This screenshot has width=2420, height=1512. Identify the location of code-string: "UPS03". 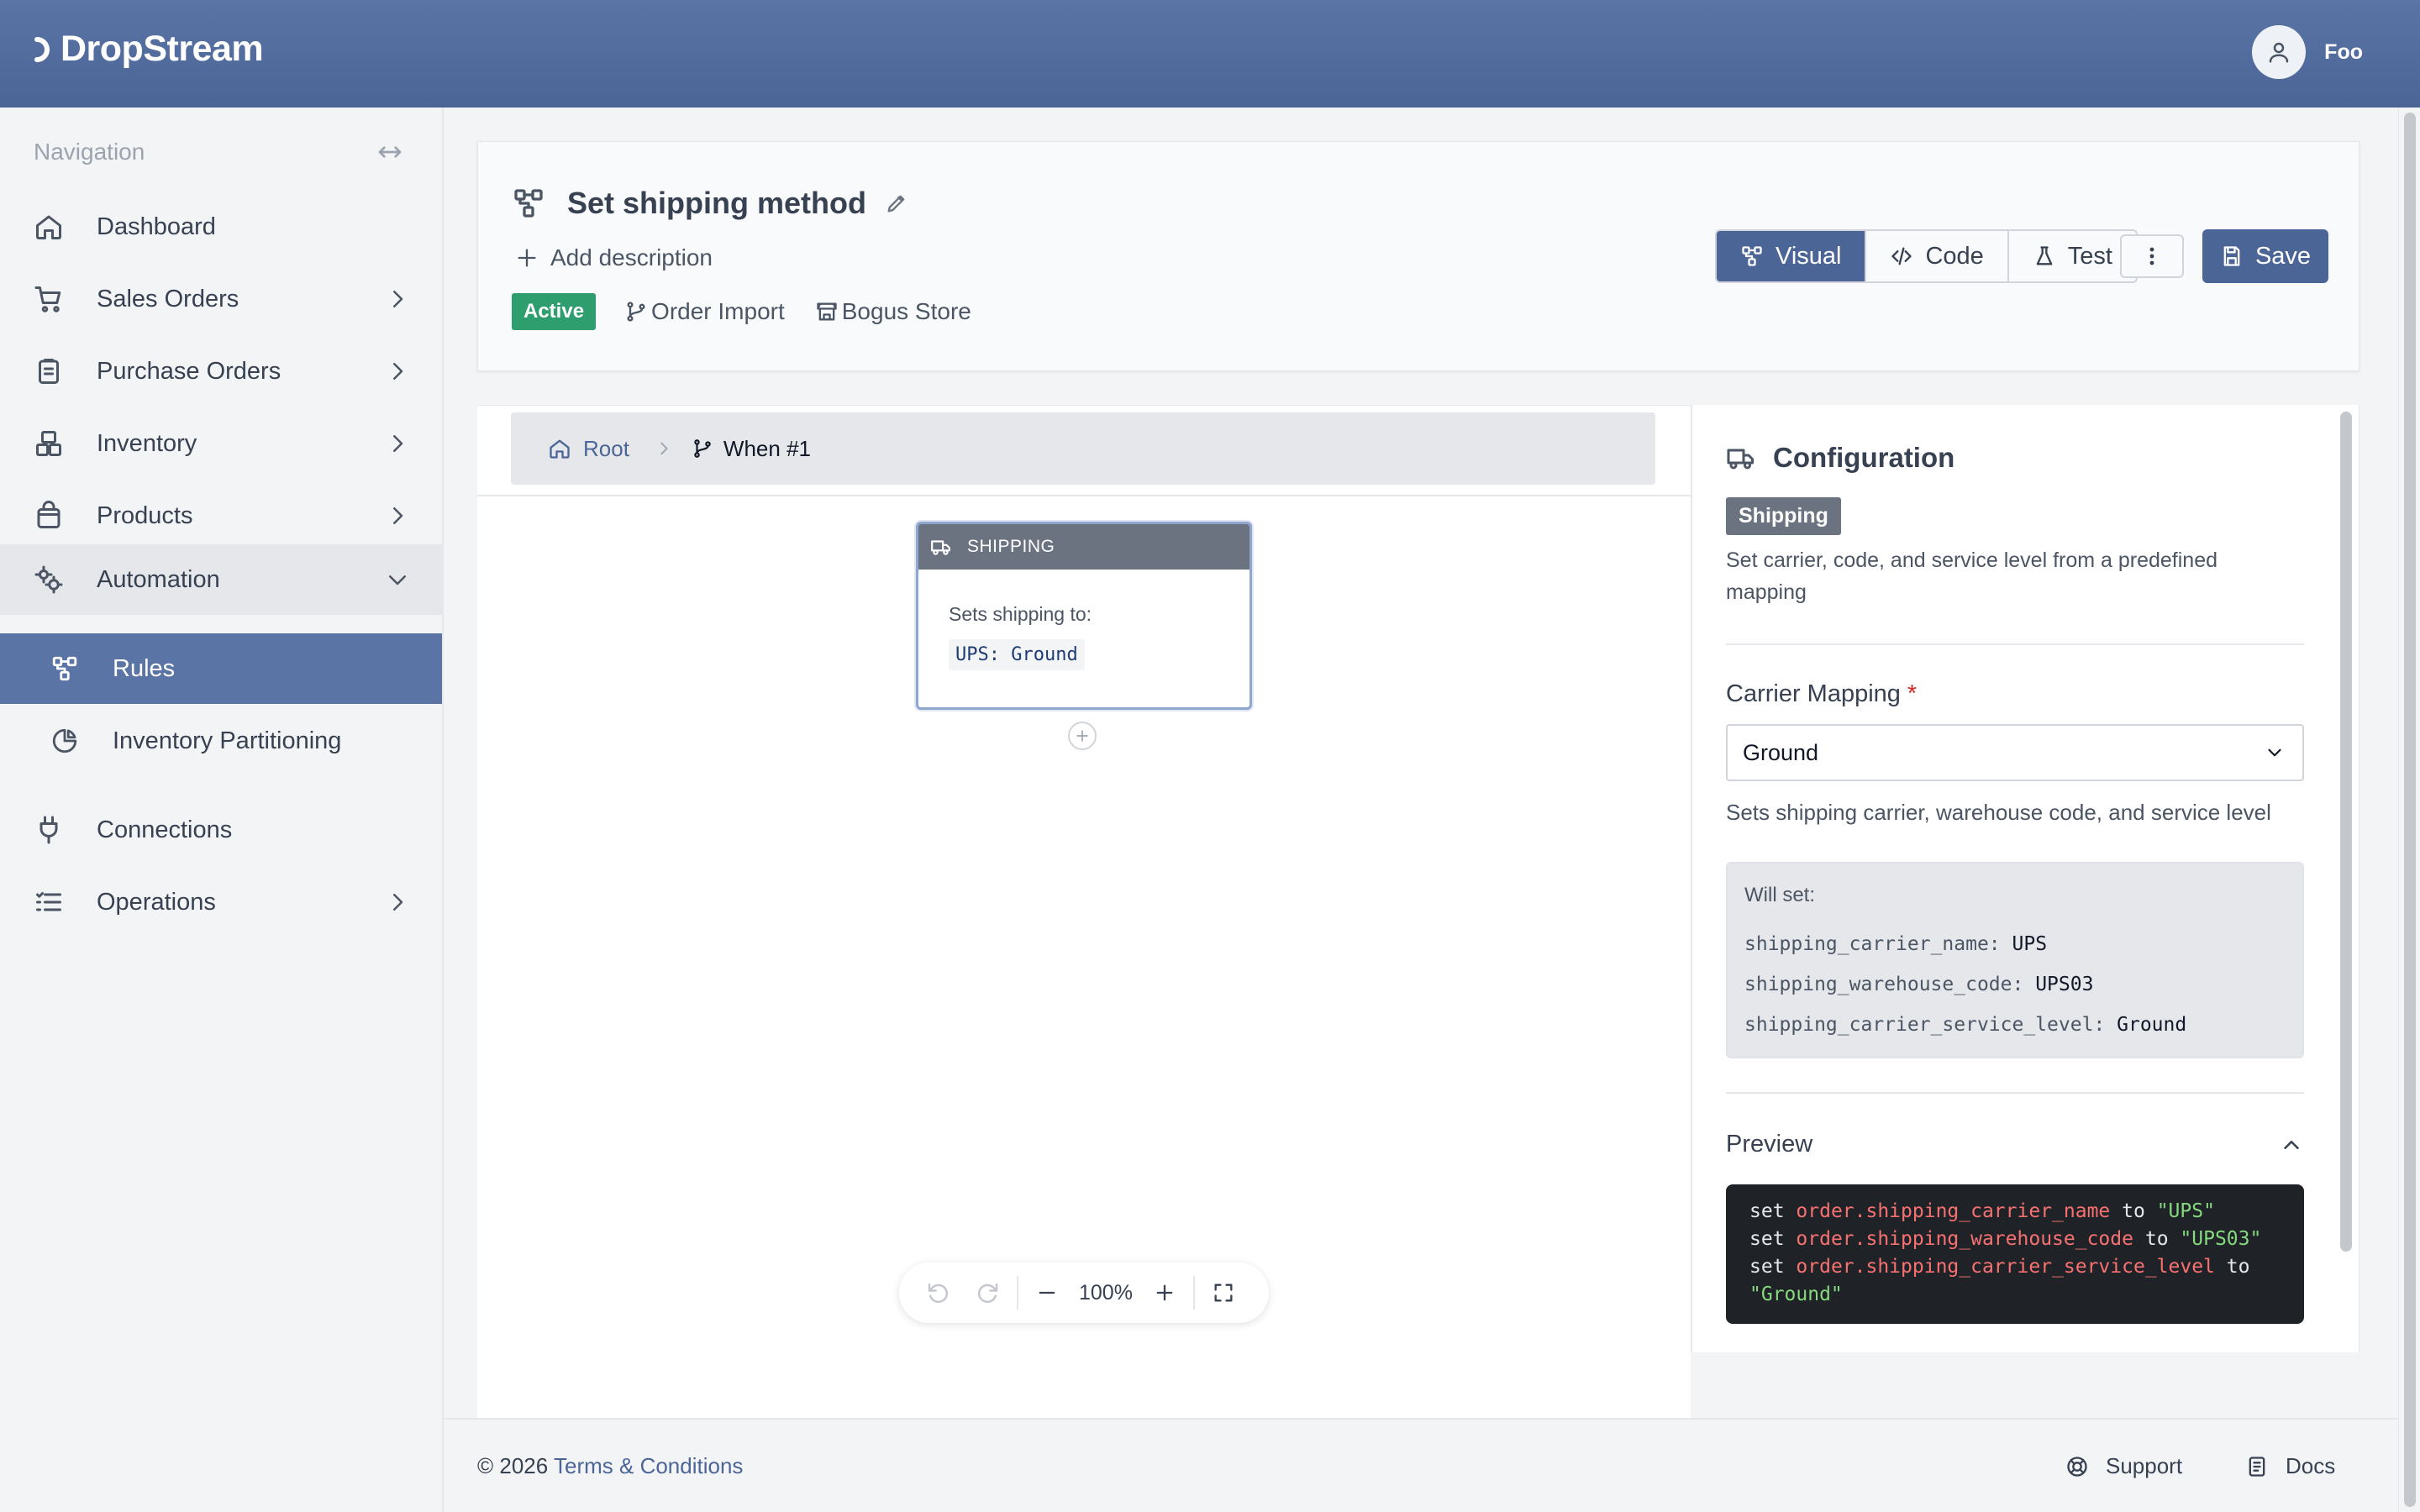
(2221, 1239).